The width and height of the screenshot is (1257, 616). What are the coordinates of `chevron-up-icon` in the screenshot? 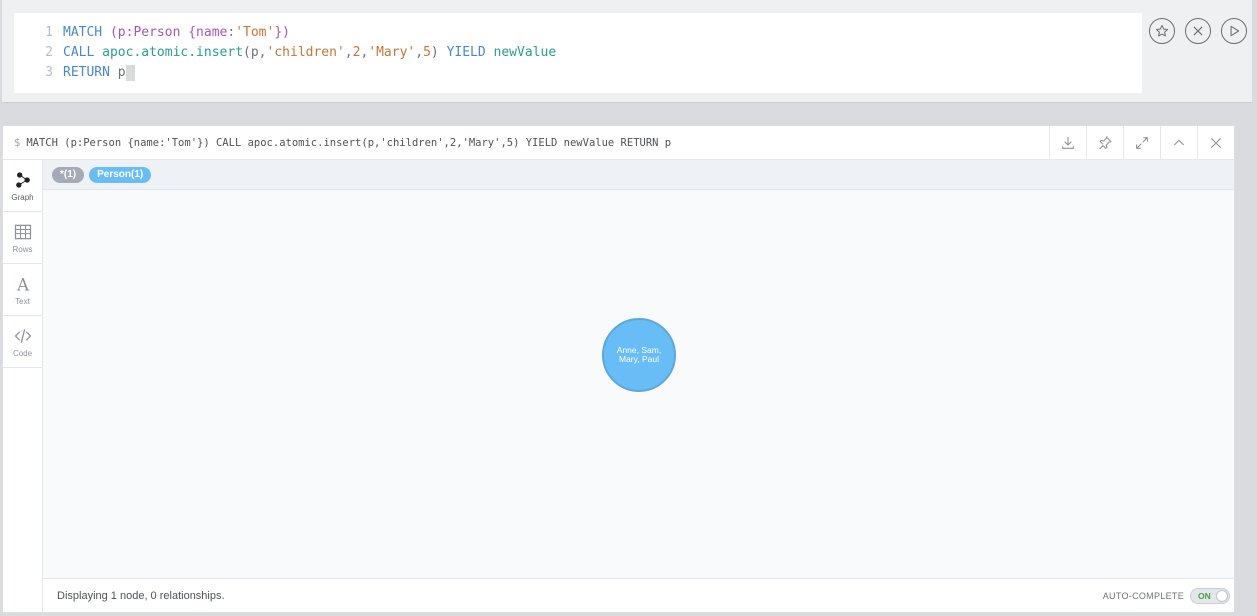 It's located at (1179, 142).